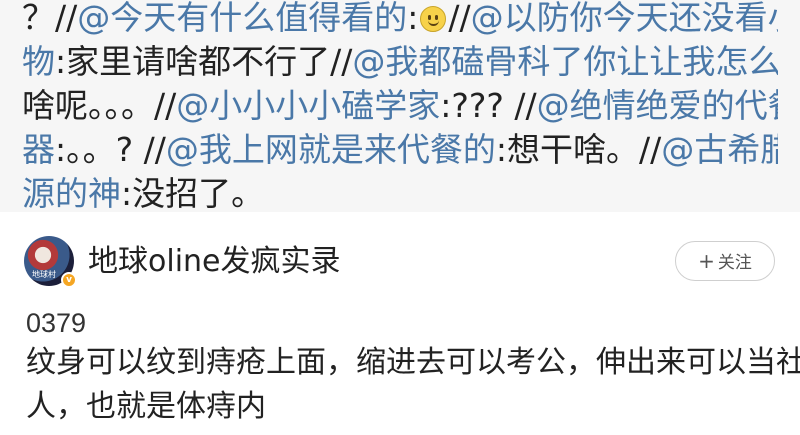 The image size is (800, 435). What do you see at coordinates (50, 262) in the screenshot?
I see `avatar: 地球村 v` at bounding box center [50, 262].